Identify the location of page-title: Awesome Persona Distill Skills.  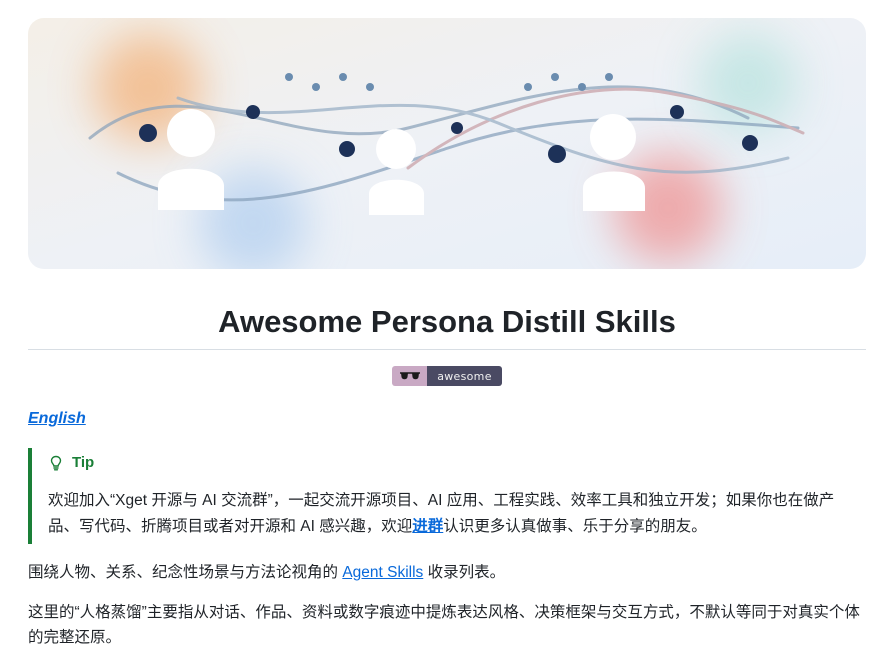
(447, 321).